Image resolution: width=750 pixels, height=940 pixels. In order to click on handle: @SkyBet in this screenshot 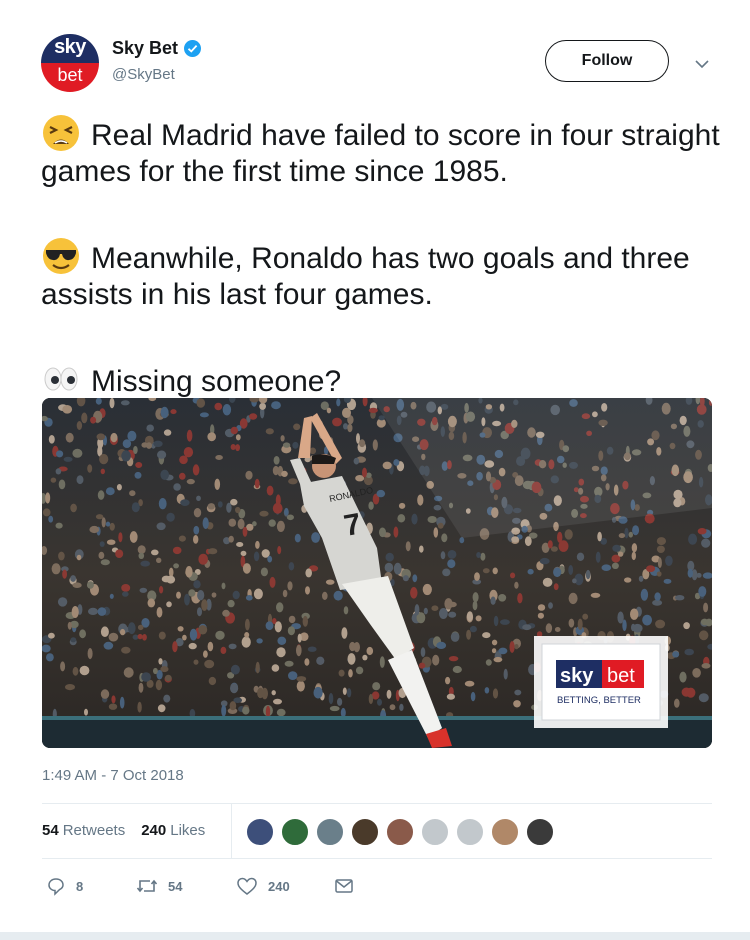, I will do `click(143, 74)`.